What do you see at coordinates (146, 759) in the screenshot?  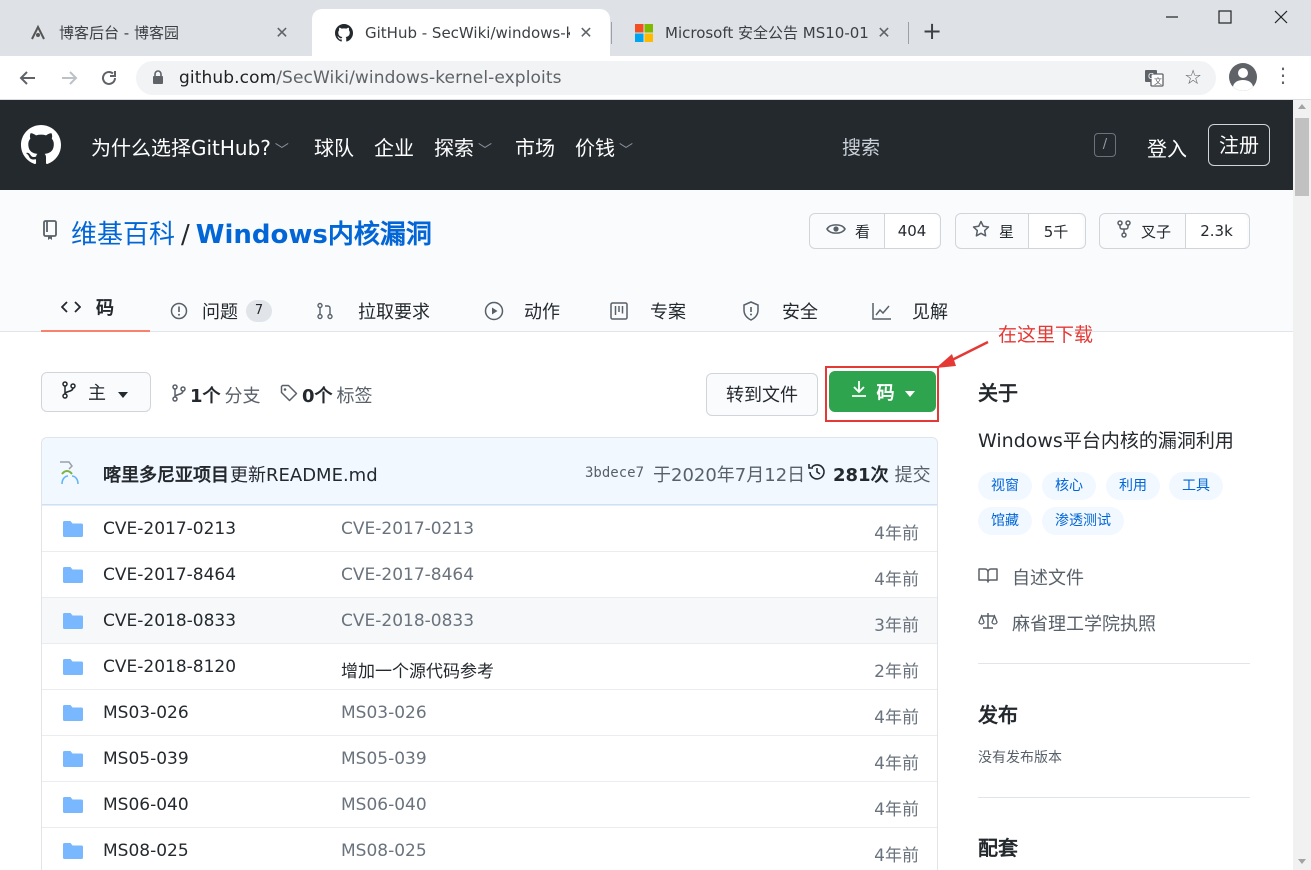 I see `file-name: MS05-039` at bounding box center [146, 759].